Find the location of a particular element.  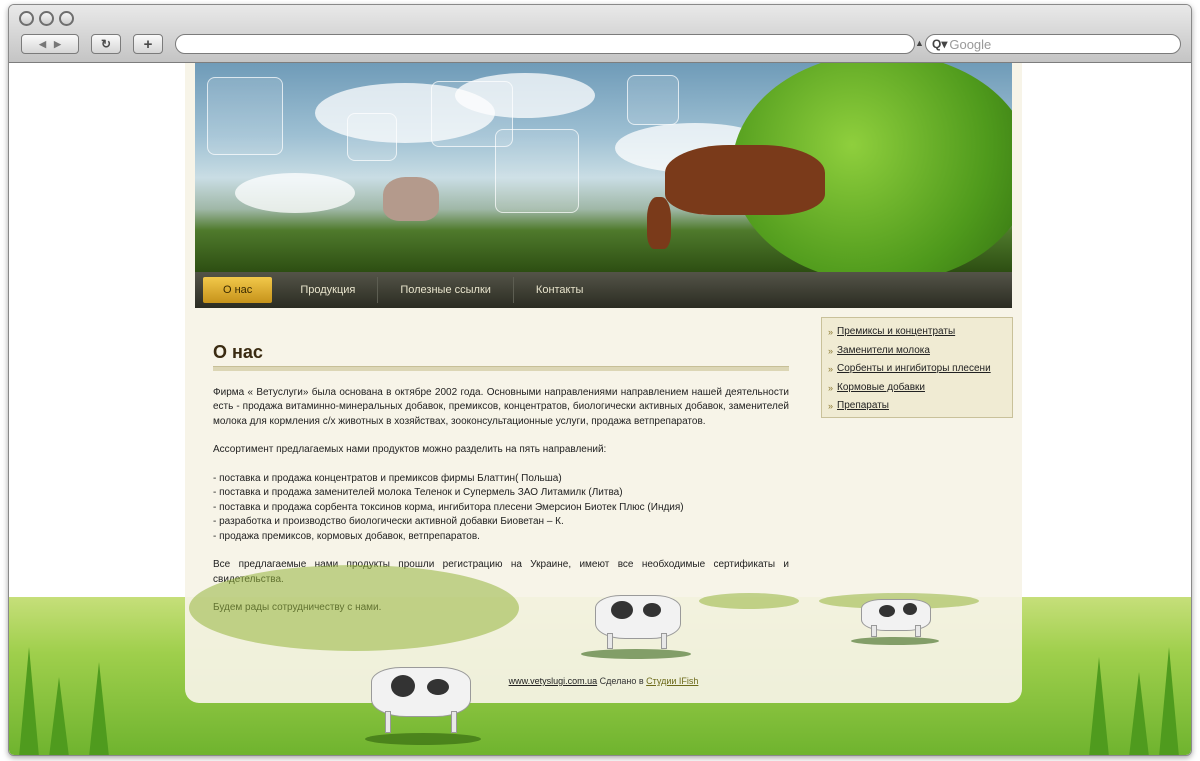

sidebar-link-preparations: » Препараты is located at coordinates (920, 406).